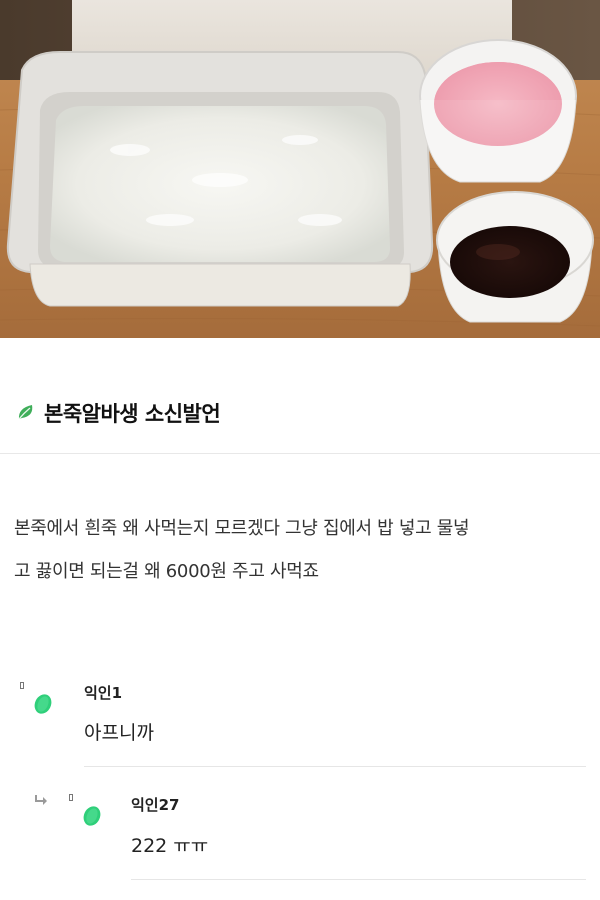  Describe the element at coordinates (300, 396) in the screenshot. I see `post-header: 본죽알바생 소신발언` at that location.